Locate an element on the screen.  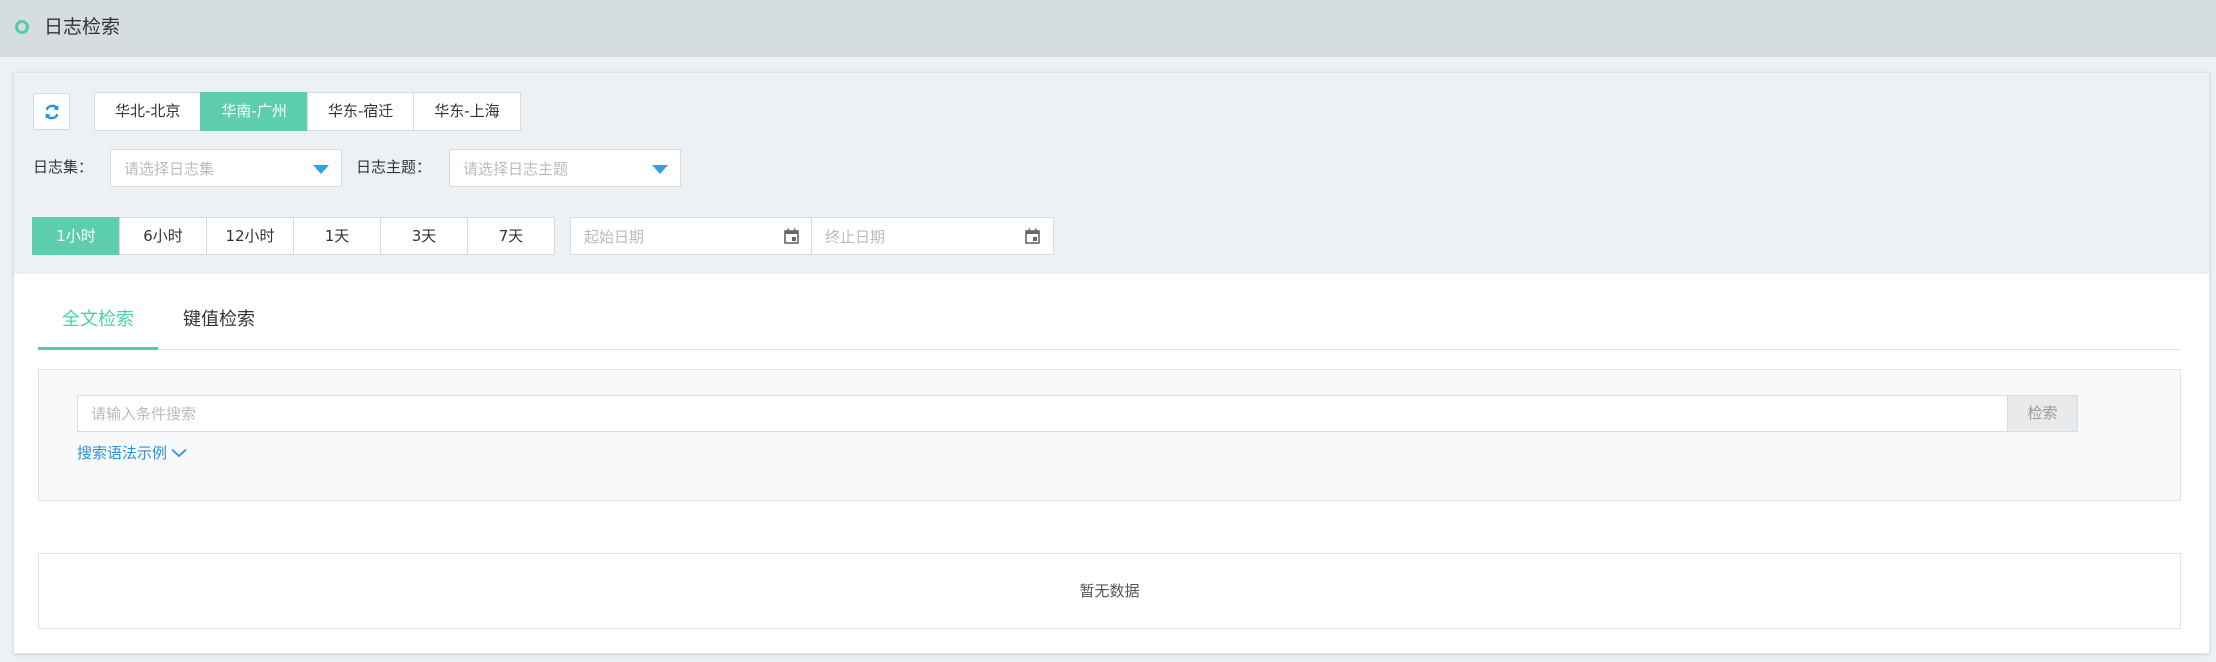
region-south-guangzhou: 华南-广州 is located at coordinates (254, 111).